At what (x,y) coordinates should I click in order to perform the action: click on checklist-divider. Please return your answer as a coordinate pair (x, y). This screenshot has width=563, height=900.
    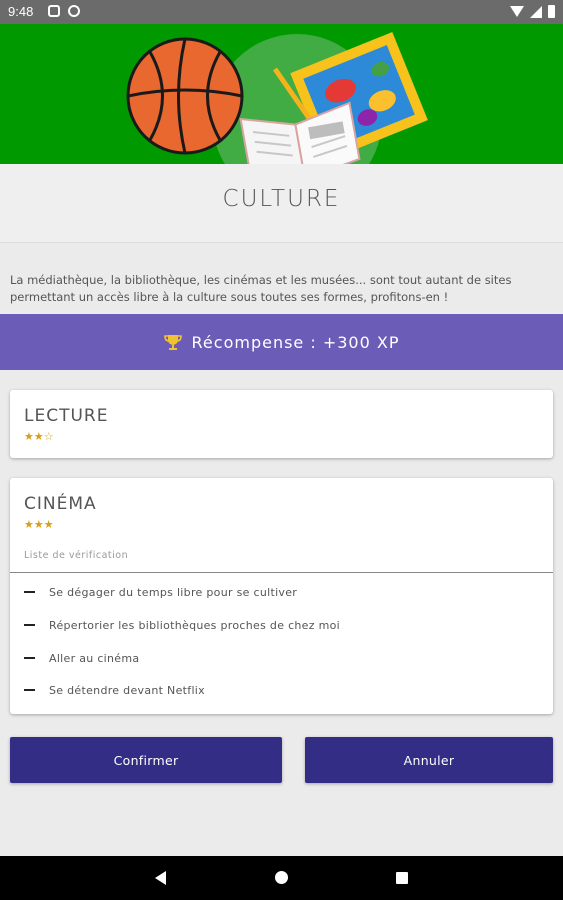
    Looking at the image, I should click on (281, 572).